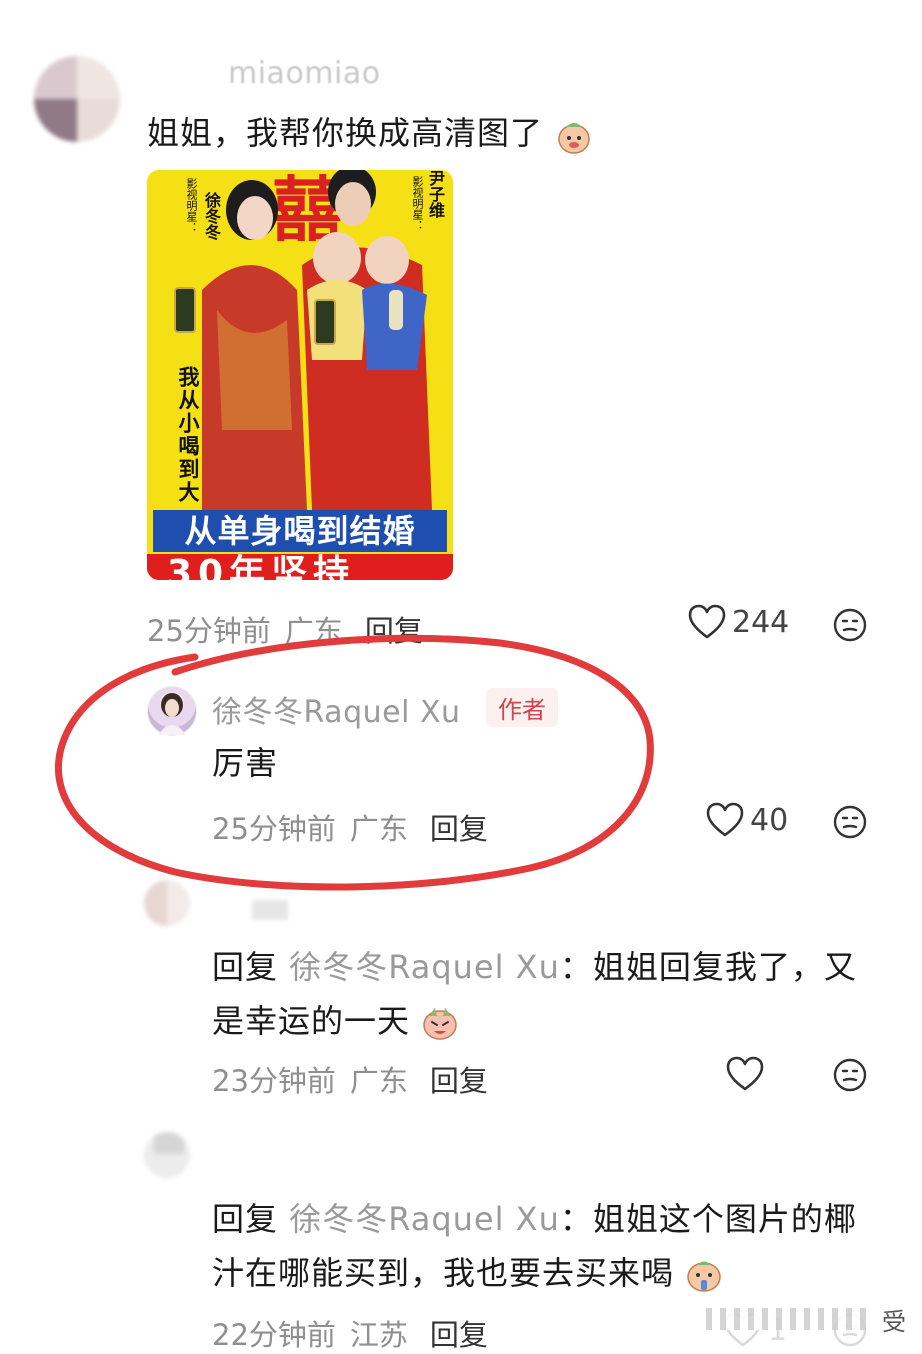 The width and height of the screenshot is (922, 1354). Describe the element at coordinates (245, 763) in the screenshot. I see `comment-text: 厉害` at that location.